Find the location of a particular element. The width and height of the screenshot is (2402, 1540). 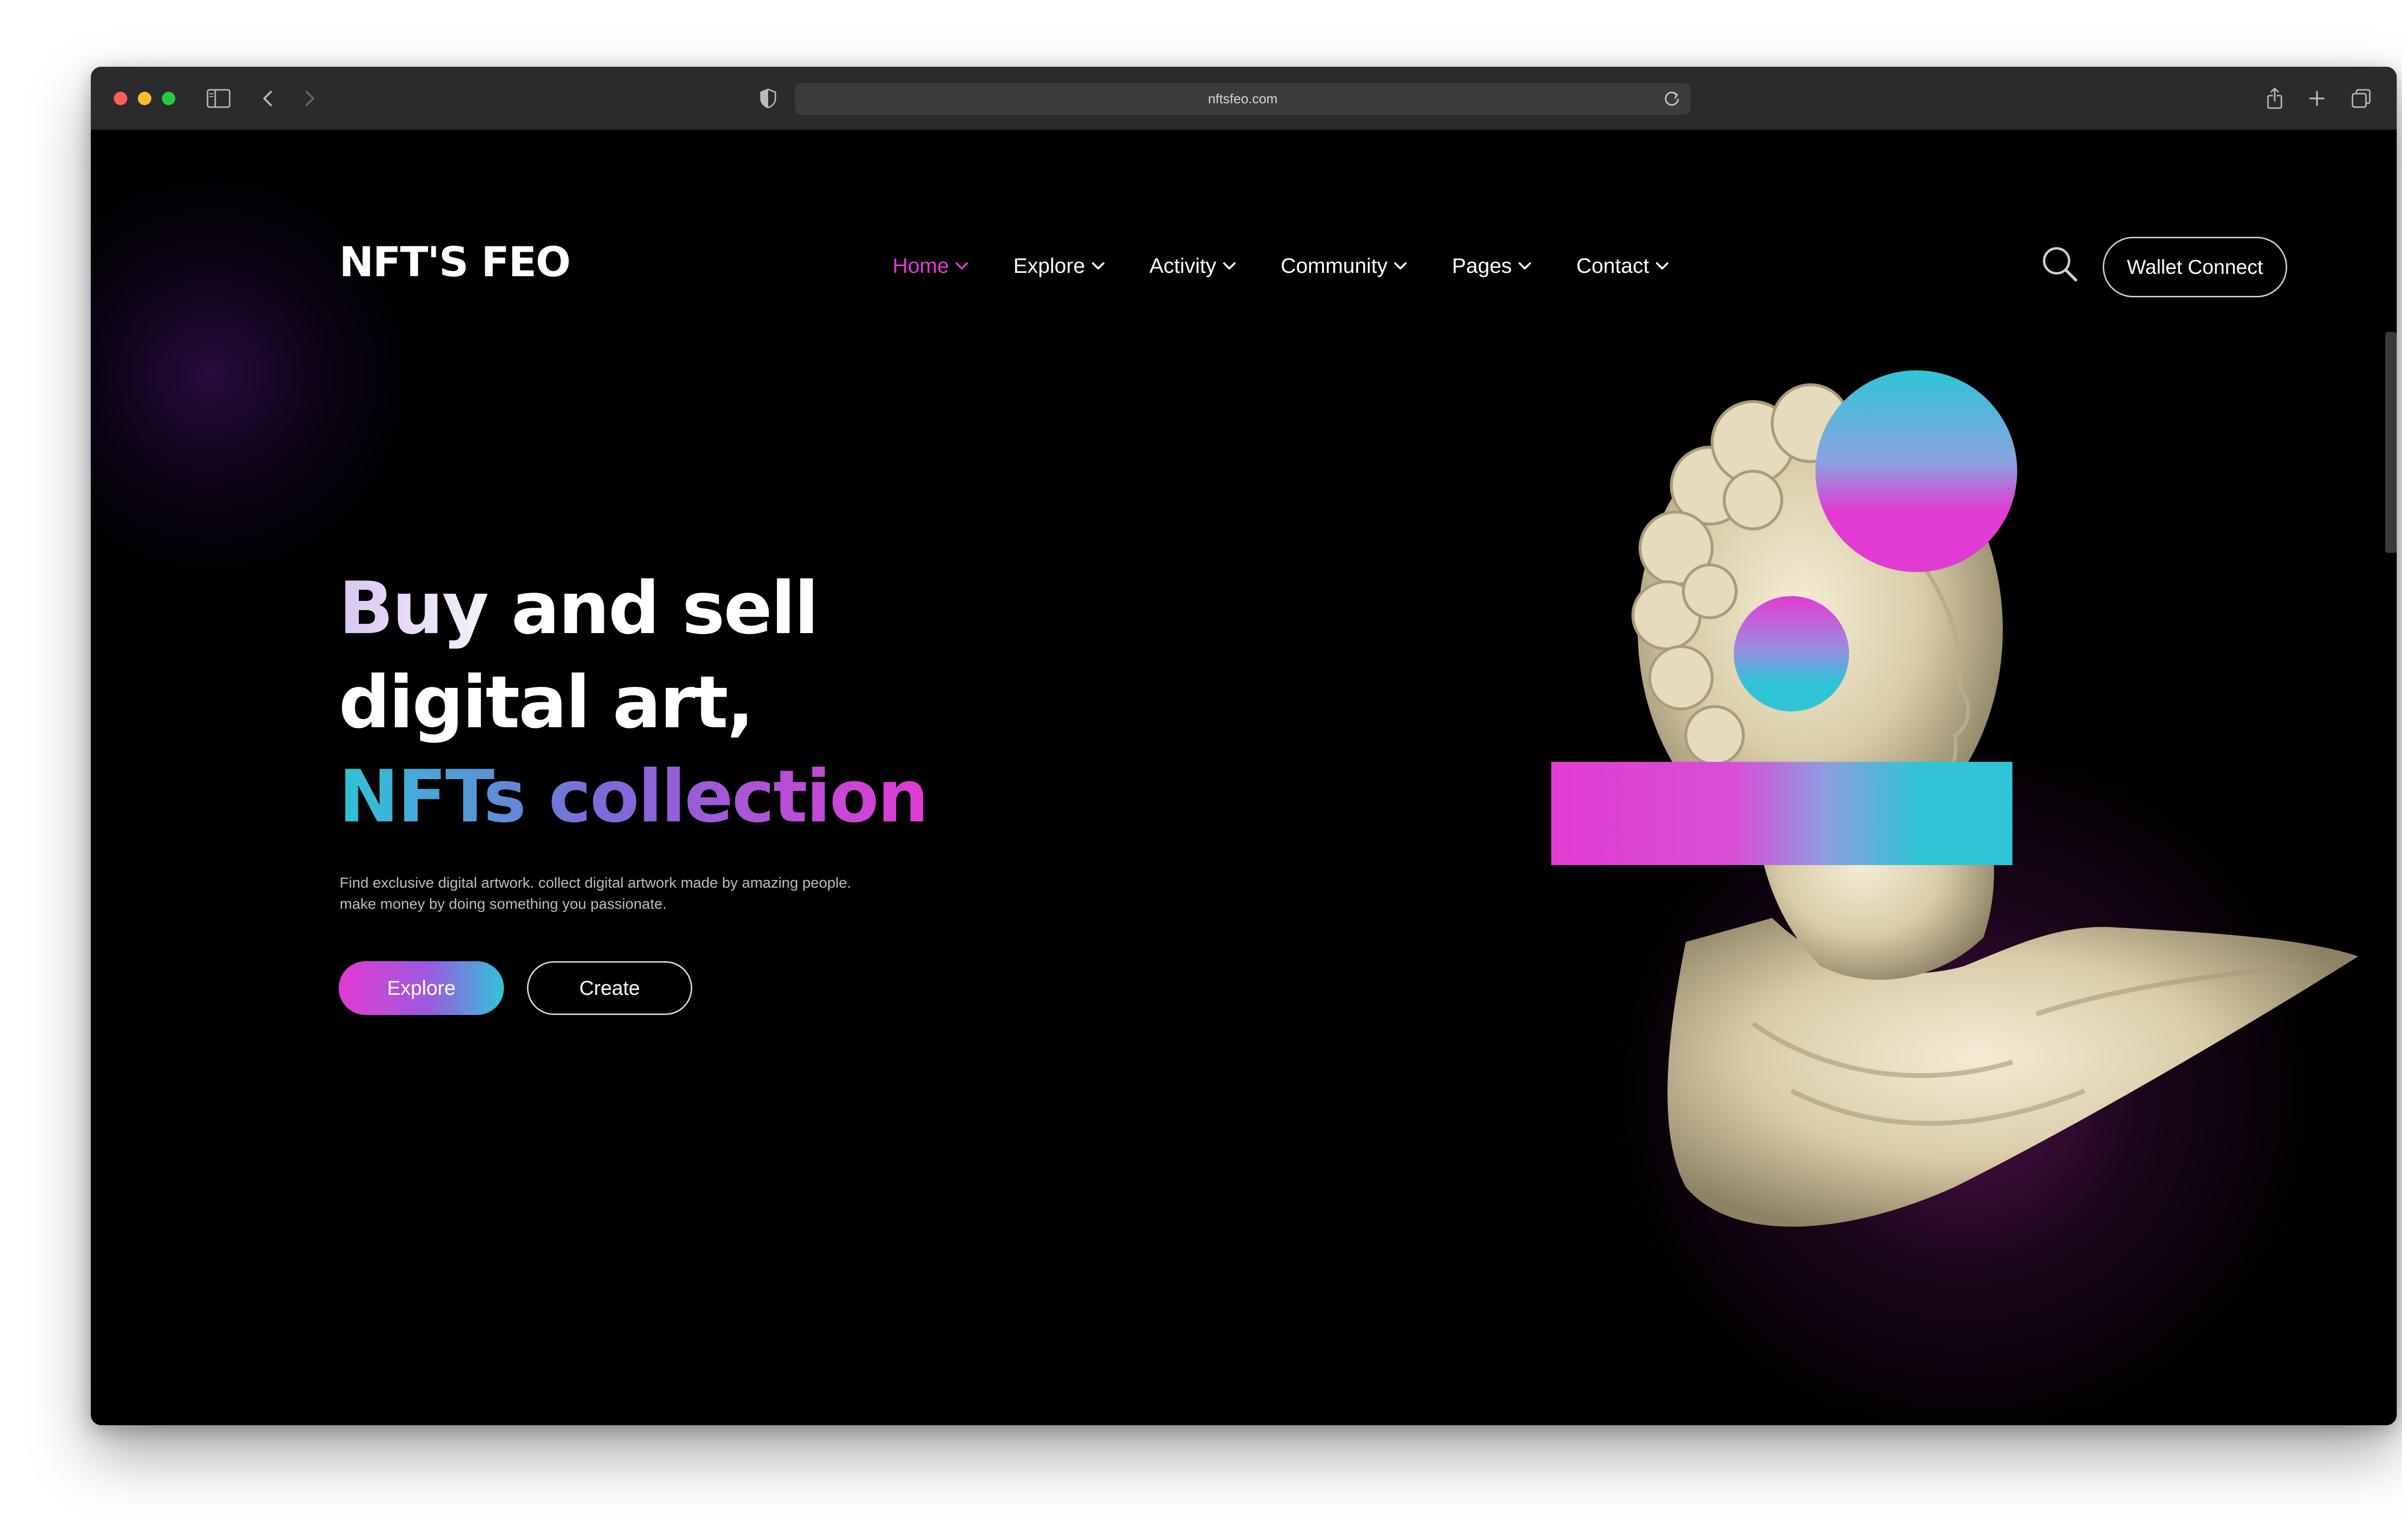

search-icon is located at coordinates (2059, 264).